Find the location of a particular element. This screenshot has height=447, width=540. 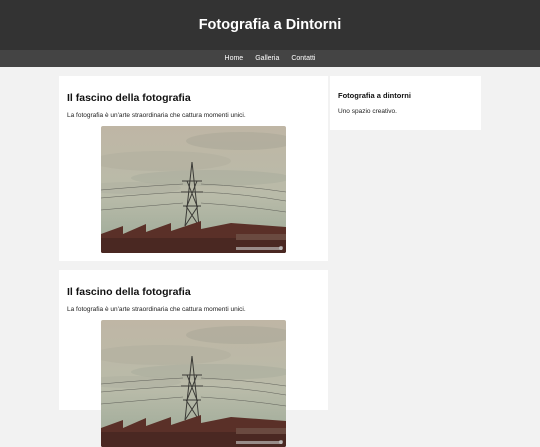

nav-link-contatti: Contatti is located at coordinates (303, 58).